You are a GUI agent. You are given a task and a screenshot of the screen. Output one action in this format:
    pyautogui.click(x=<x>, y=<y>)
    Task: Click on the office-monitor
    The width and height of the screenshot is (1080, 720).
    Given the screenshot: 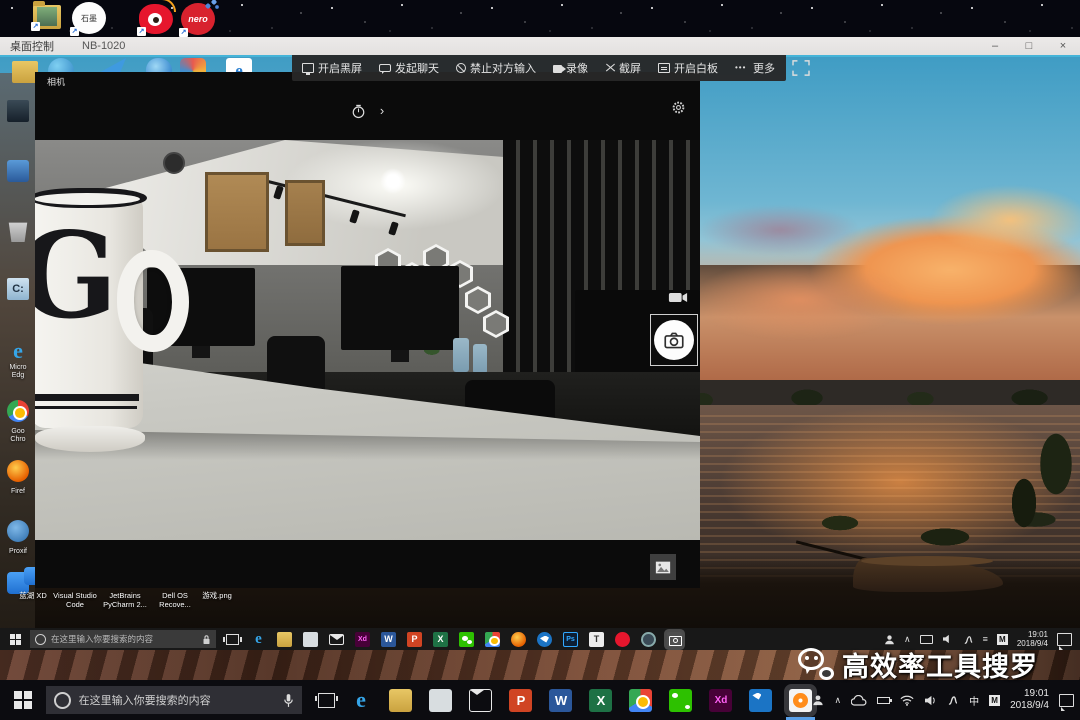 What is the action you would take?
    pyautogui.click(x=400, y=314)
    